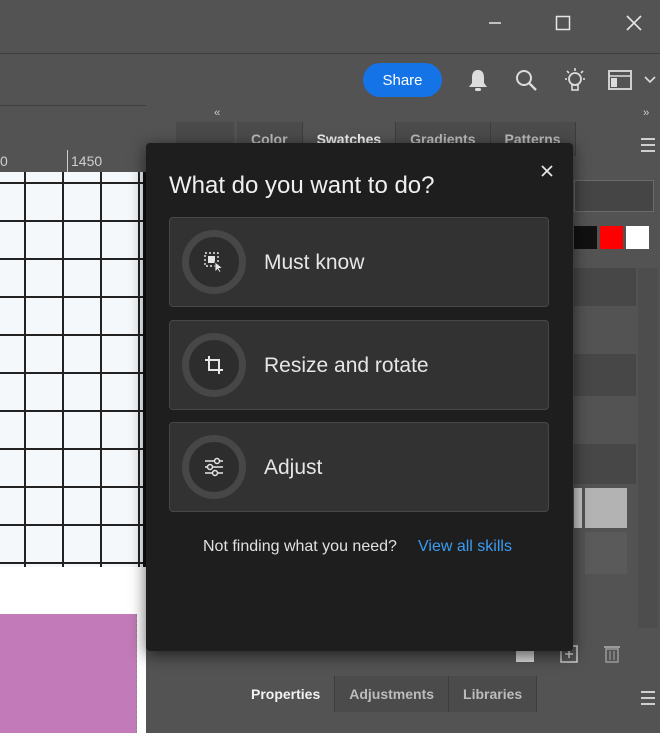  Describe the element at coordinates (214, 262) in the screenshot. I see `select-cursor-icon` at that location.